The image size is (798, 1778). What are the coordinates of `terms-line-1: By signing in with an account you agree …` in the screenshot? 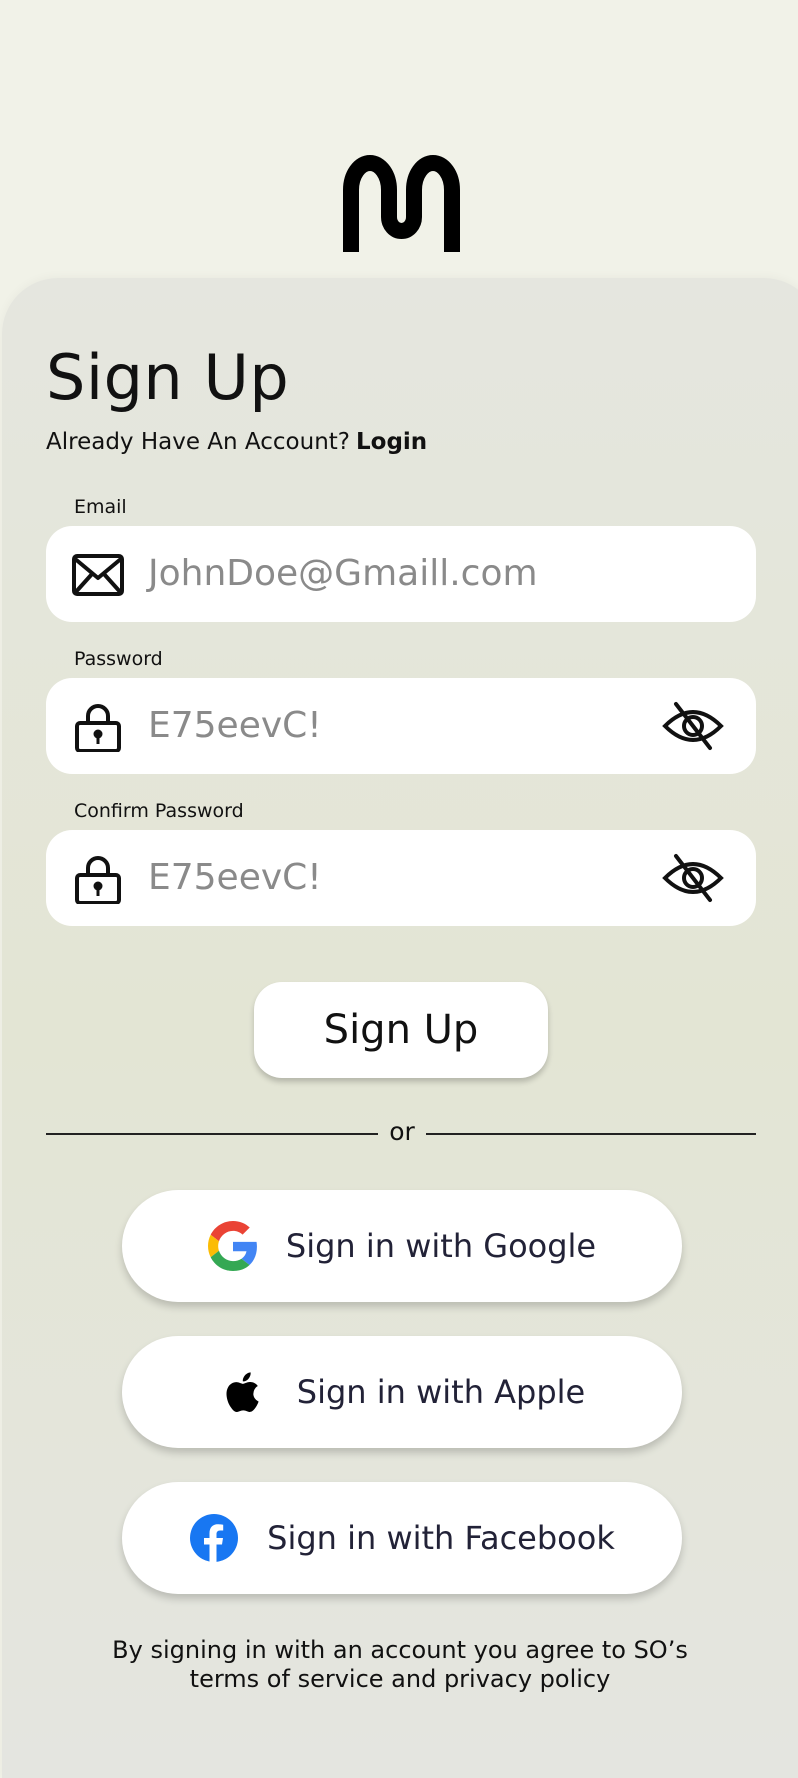 It's located at (400, 1650).